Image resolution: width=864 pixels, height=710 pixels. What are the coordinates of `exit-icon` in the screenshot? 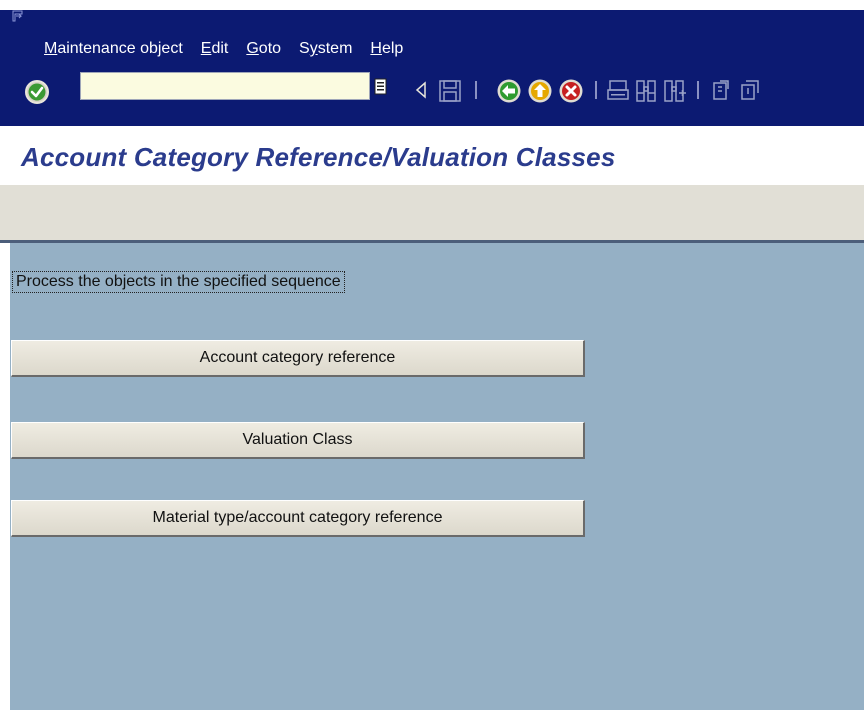 It's located at (540, 91).